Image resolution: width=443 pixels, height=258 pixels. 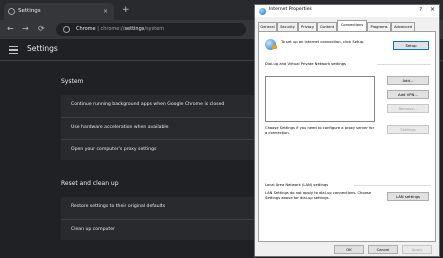 What do you see at coordinates (154, 29) in the screenshot?
I see `url-path: /system` at bounding box center [154, 29].